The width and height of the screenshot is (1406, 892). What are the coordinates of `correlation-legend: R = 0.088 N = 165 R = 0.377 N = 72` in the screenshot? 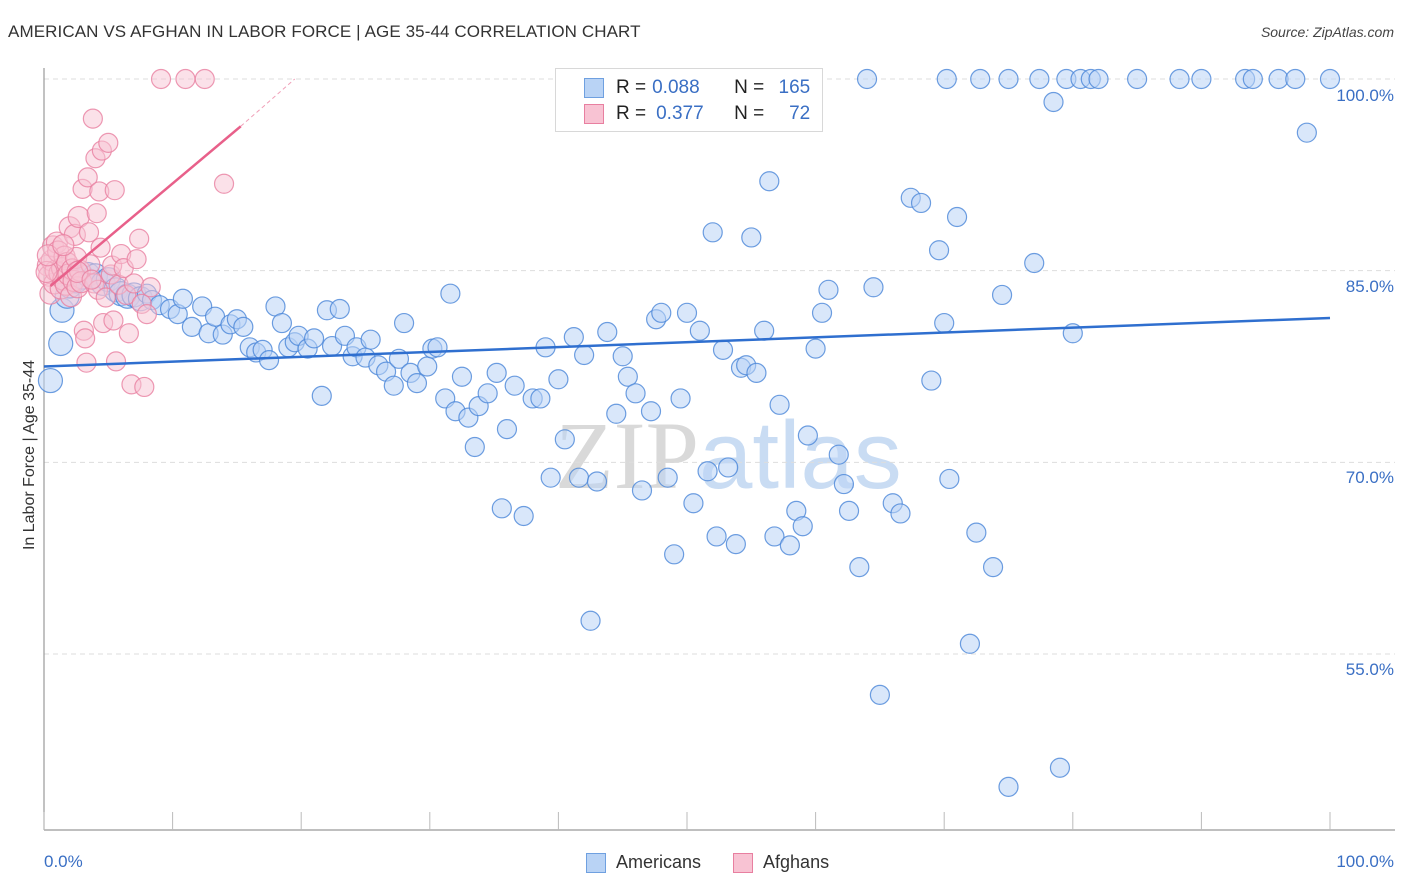 It's located at (689, 100).